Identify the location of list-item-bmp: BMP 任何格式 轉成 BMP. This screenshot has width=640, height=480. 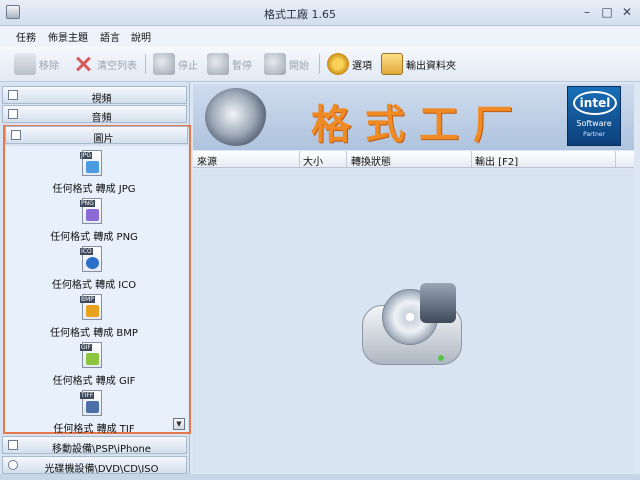
(94, 317).